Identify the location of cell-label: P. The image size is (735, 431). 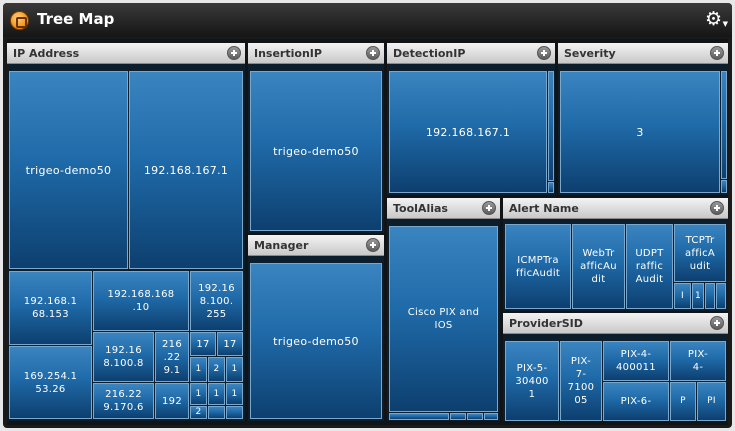
(683, 401).